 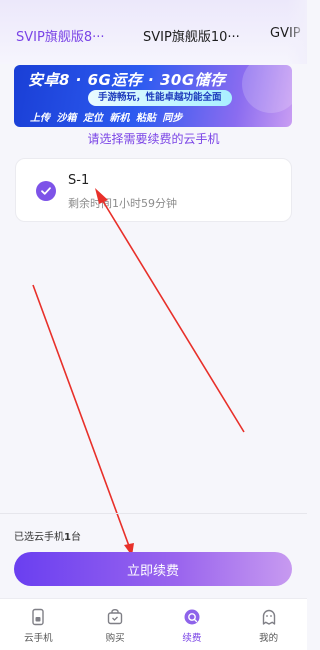 What do you see at coordinates (115, 617) in the screenshot?
I see `shopping-bag-icon` at bounding box center [115, 617].